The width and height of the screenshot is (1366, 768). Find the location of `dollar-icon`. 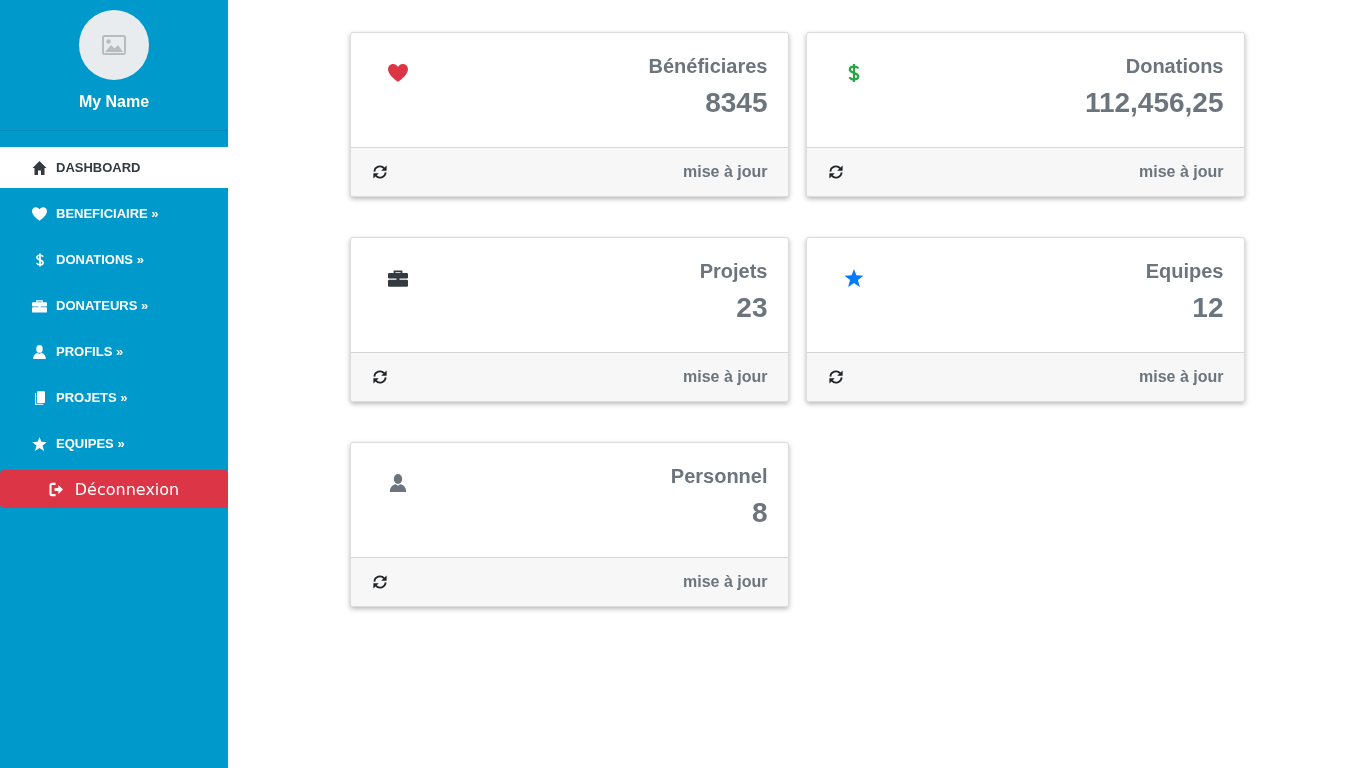

dollar-icon is located at coordinates (39, 259).